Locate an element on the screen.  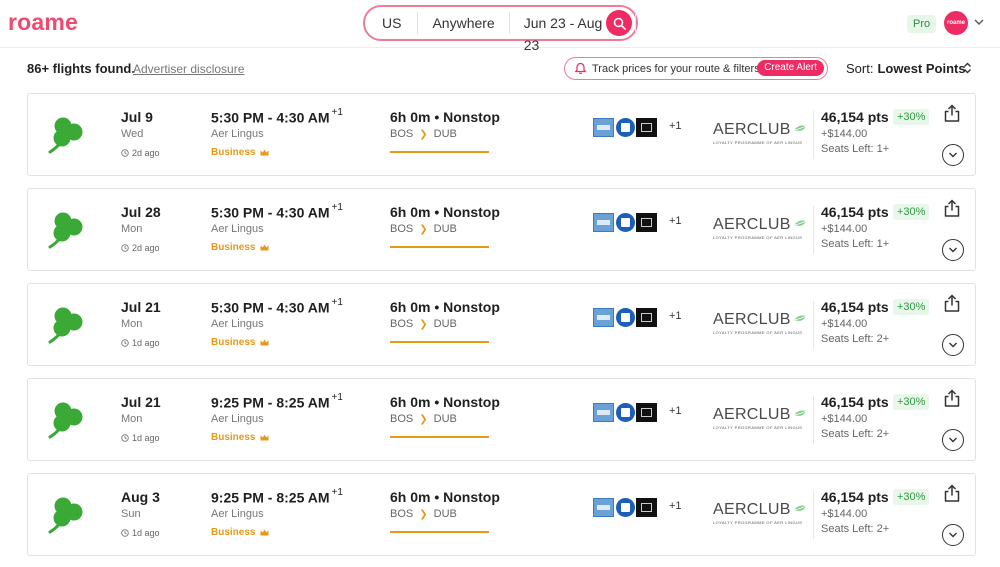
flight-times: 9:25 PM - 8:25 AM +1 is located at coordinates (277, 401).